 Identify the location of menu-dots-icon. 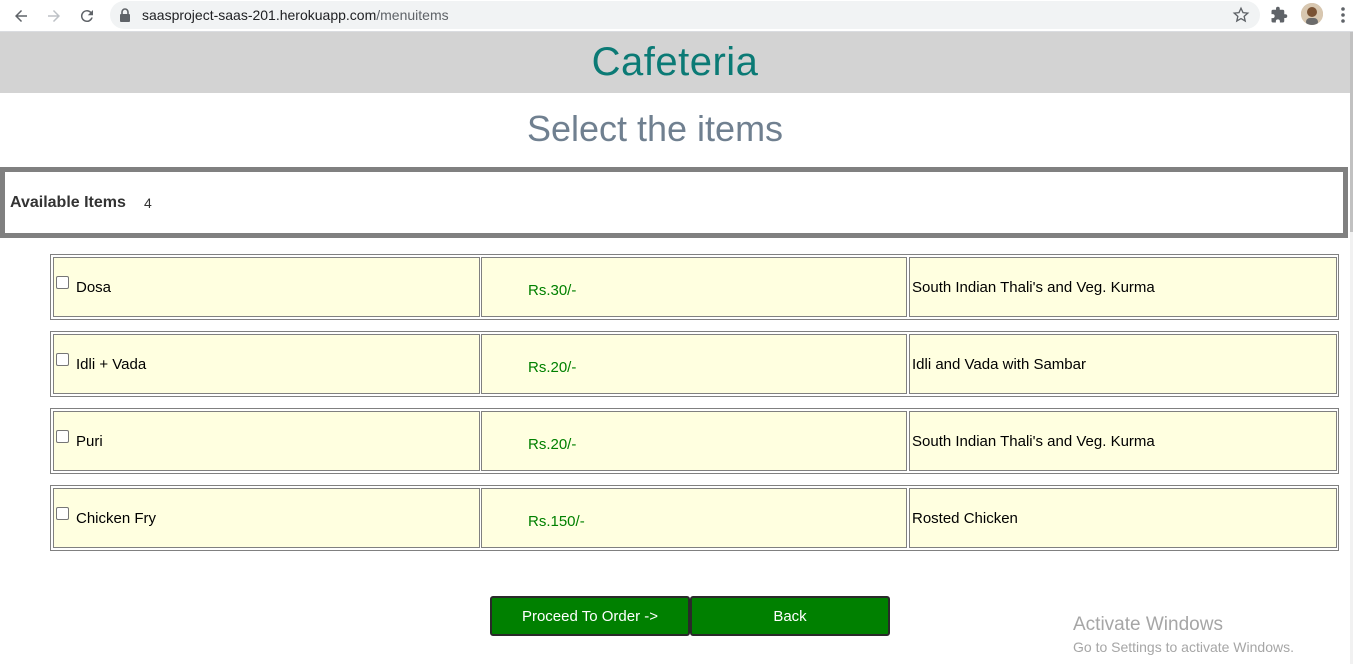
(1343, 15).